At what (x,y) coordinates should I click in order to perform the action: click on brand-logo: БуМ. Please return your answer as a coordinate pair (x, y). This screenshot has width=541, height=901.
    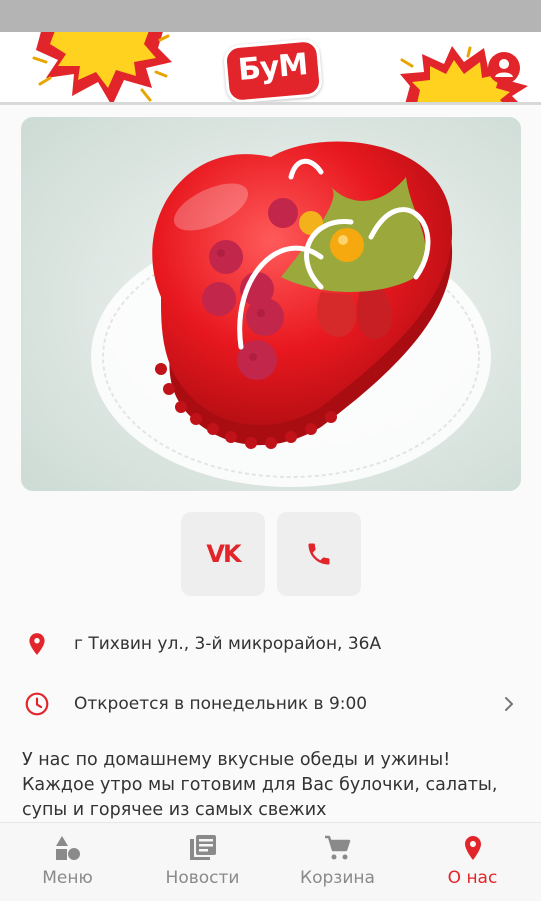
    Looking at the image, I should click on (273, 69).